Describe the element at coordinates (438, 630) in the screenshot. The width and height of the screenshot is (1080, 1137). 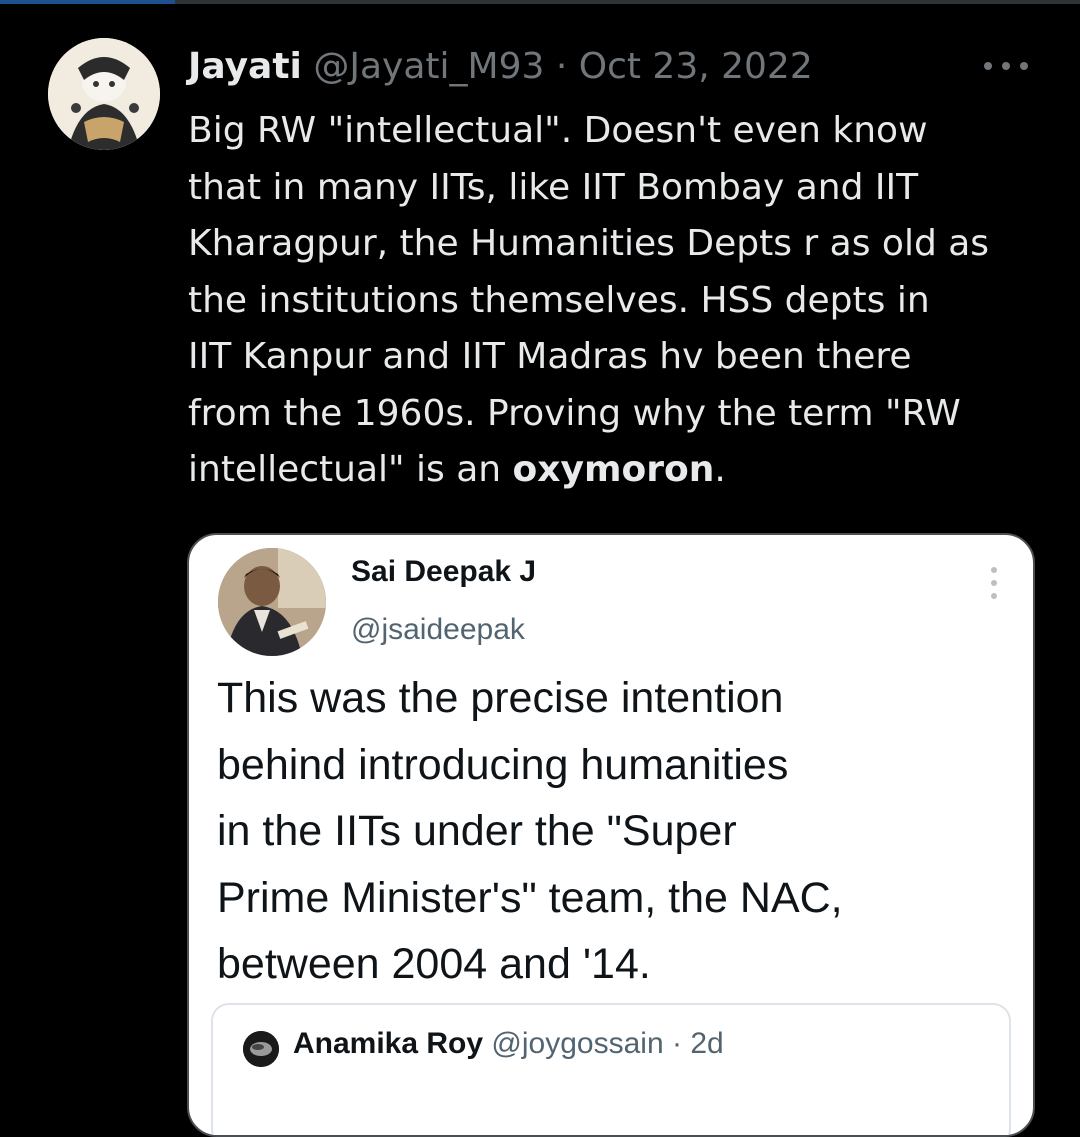
I see `quoted-author-handle: @jsaideepak` at that location.